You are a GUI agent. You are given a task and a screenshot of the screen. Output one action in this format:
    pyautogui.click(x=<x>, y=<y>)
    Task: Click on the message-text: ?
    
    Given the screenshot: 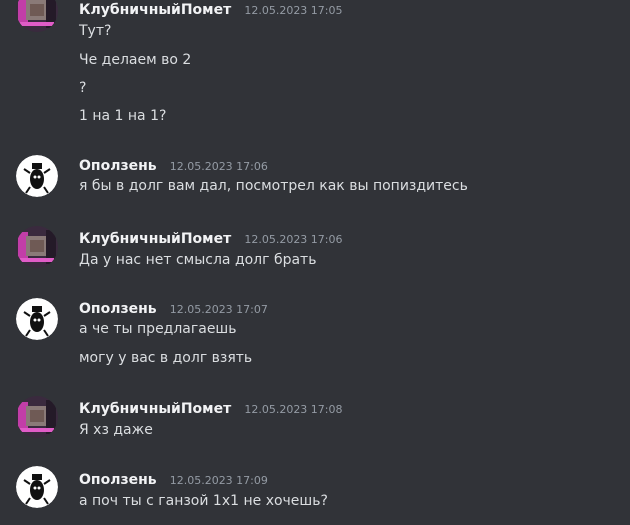 What is the action you would take?
    pyautogui.click(x=83, y=88)
    